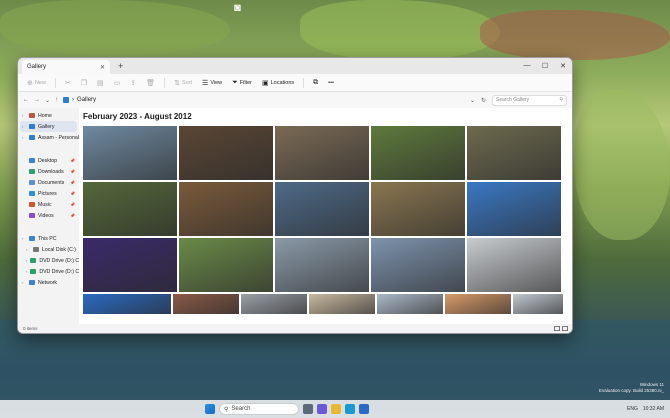  I want to click on store-icon, so click(364, 409).